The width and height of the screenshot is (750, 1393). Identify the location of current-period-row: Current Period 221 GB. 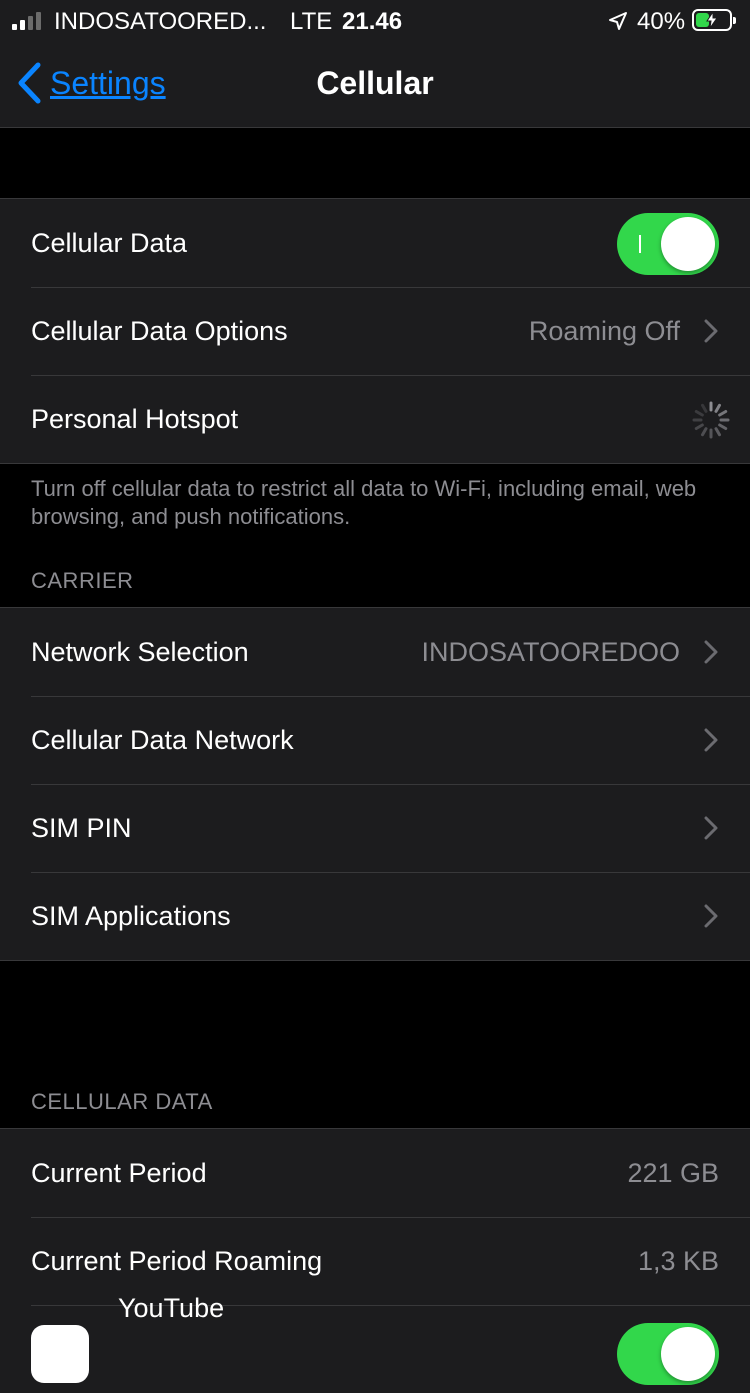
(375, 1173).